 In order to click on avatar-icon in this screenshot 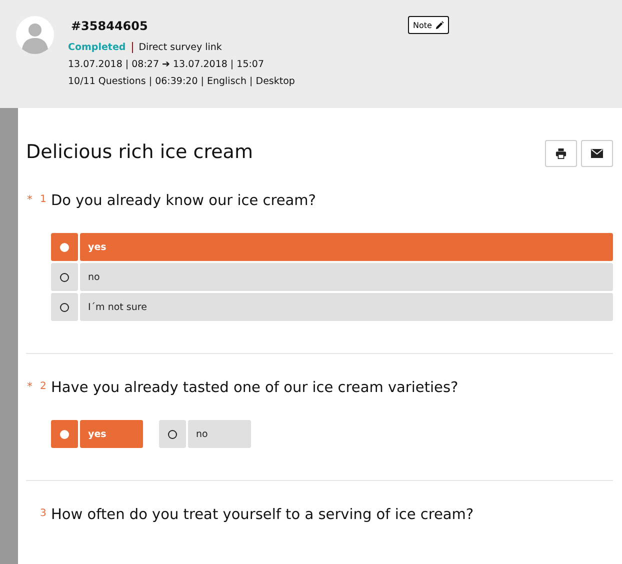, I will do `click(35, 35)`.